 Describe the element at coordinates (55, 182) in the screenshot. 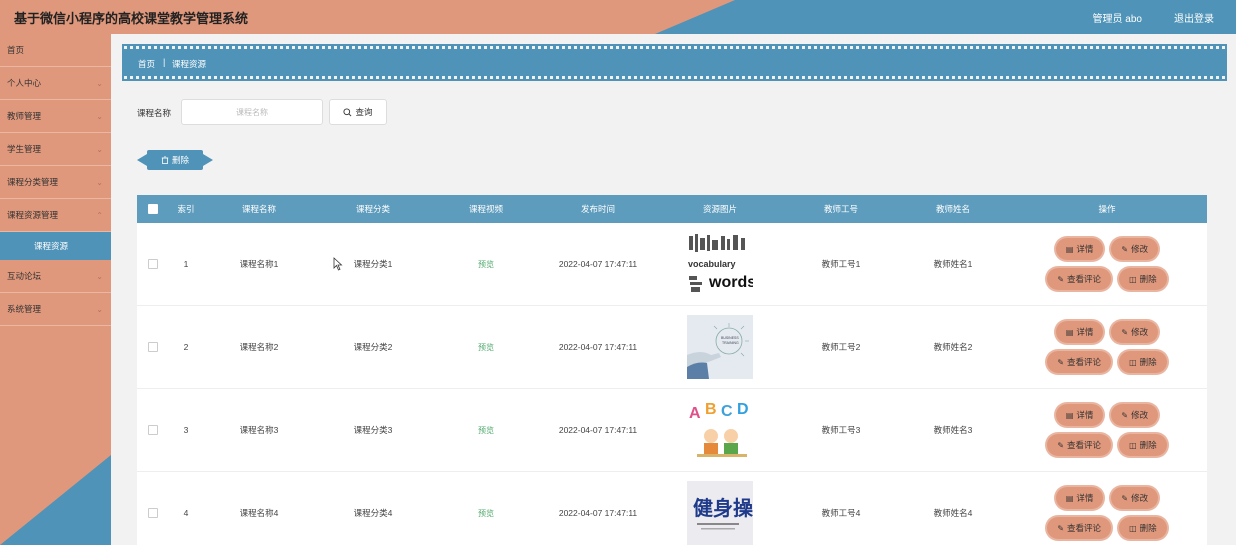

I see `sidebar-item-course-categories: 课程分类管理 ⌄` at that location.